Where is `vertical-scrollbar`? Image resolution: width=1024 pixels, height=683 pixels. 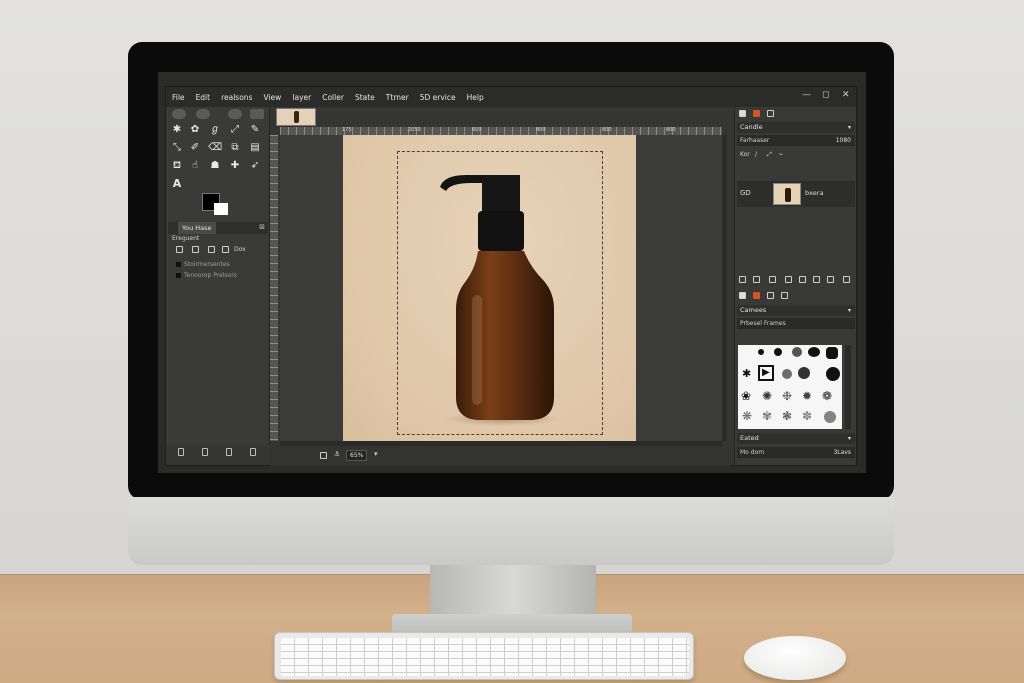
vertical-scrollbar is located at coordinates (724, 288).